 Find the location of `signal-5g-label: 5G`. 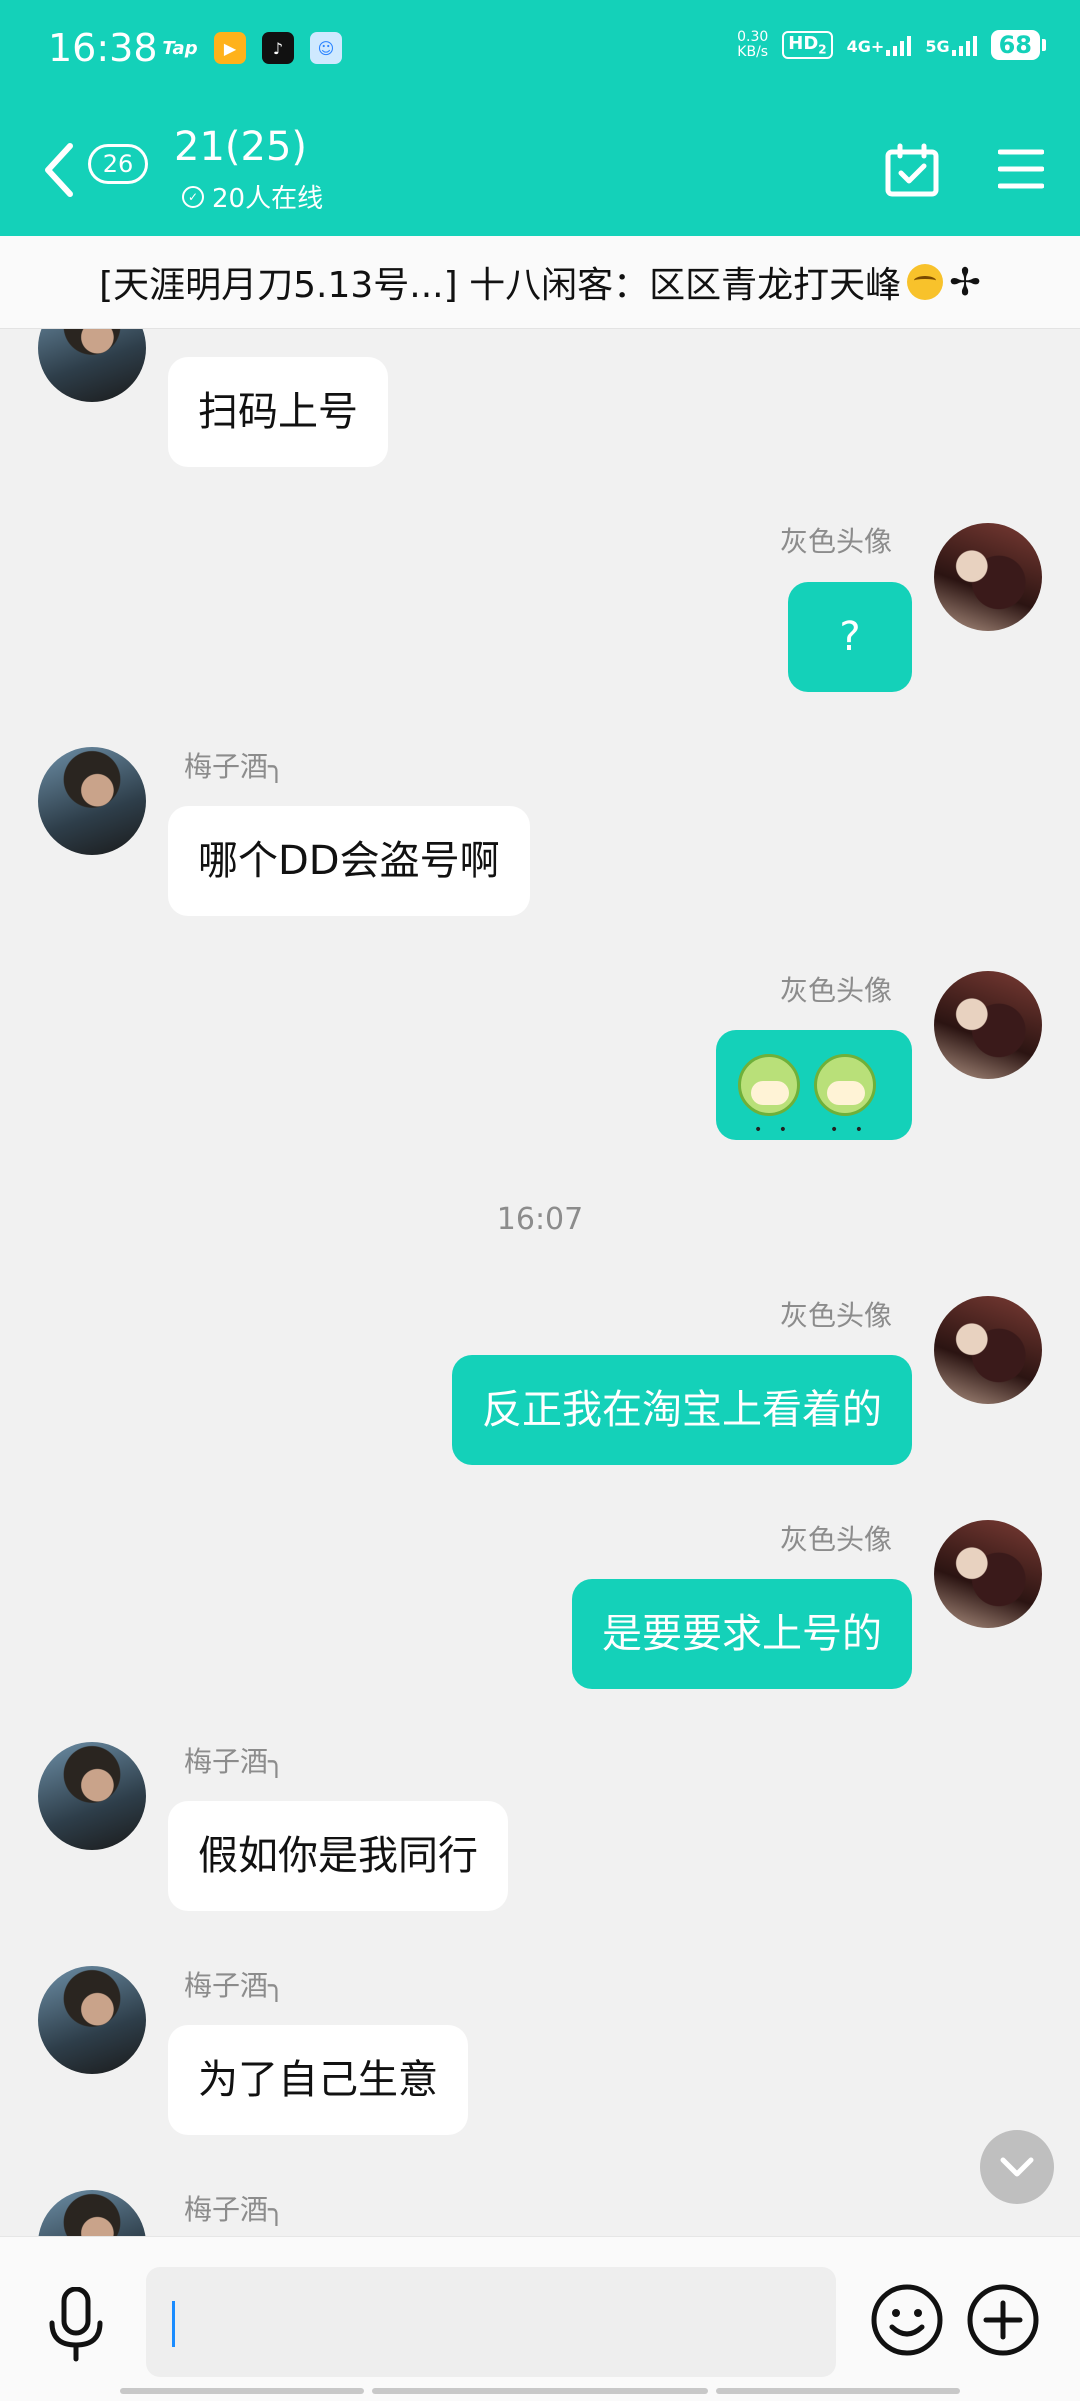

signal-5g-label: 5G is located at coordinates (937, 46).